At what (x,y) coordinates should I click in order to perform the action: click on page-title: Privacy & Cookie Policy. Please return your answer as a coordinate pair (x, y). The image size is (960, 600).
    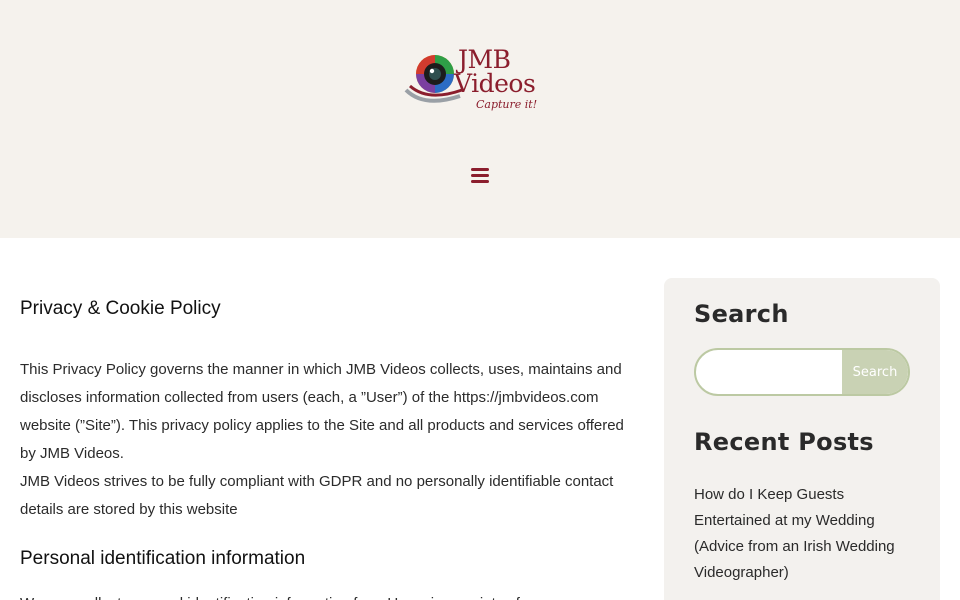
    Looking at the image, I should click on (120, 308).